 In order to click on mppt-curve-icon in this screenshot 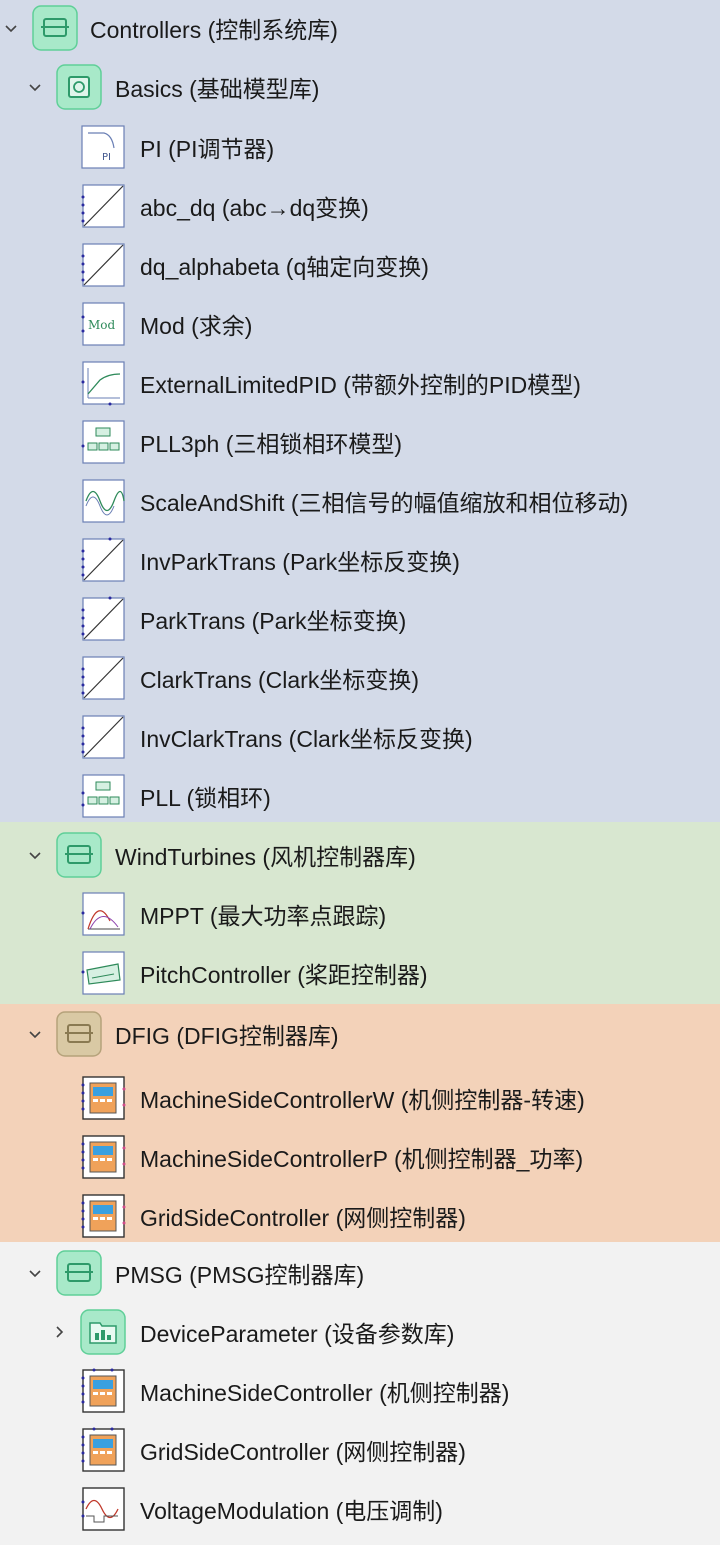, I will do `click(103, 914)`.